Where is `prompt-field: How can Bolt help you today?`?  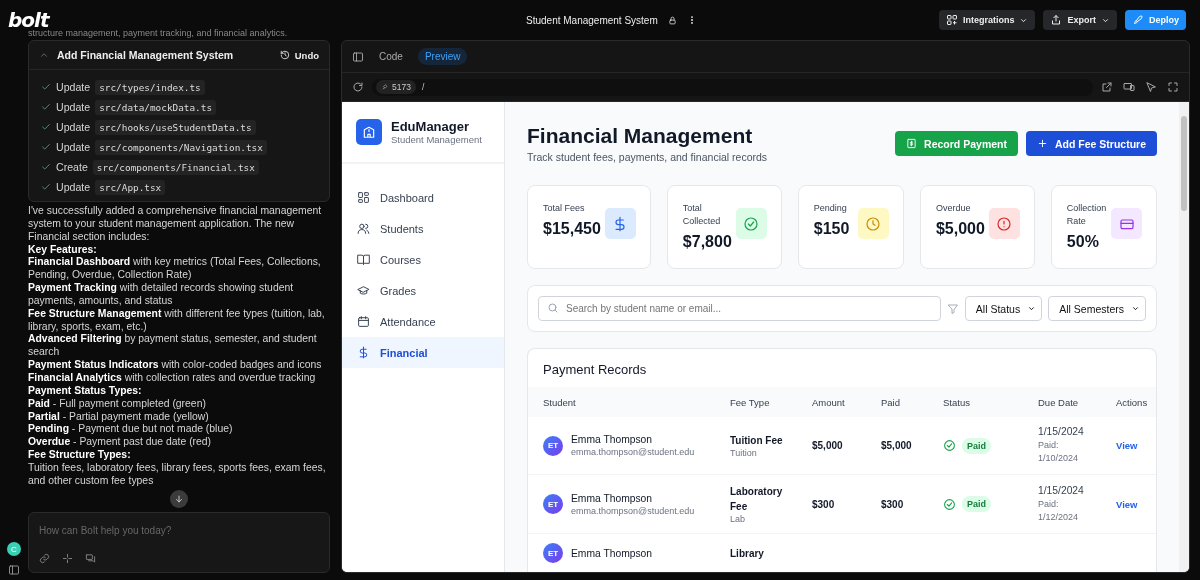 prompt-field: How can Bolt help you today? is located at coordinates (179, 530).